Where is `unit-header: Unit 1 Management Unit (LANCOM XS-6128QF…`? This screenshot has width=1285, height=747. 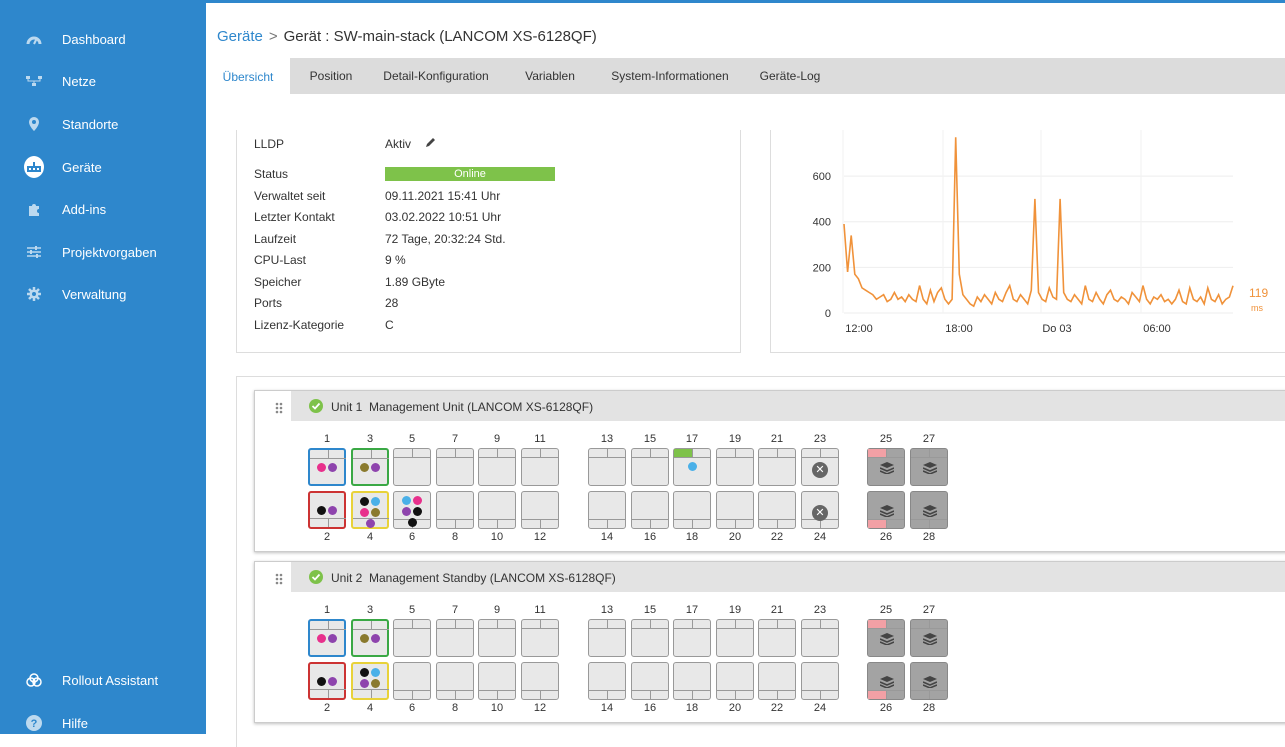
unit-header: Unit 1 Management Unit (LANCOM XS-6128QF… is located at coordinates (788, 406).